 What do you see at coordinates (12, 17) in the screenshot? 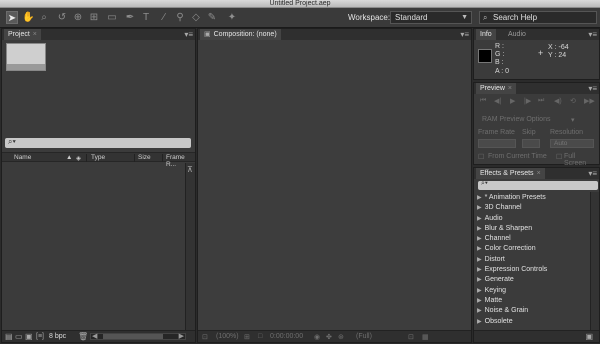
I see `selection-arrow-icon: ➤` at bounding box center [12, 17].